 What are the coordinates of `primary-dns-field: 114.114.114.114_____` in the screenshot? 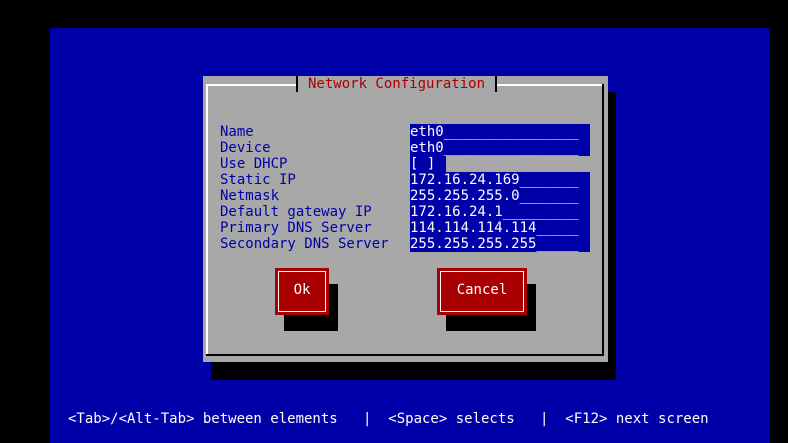 It's located at (500, 228).